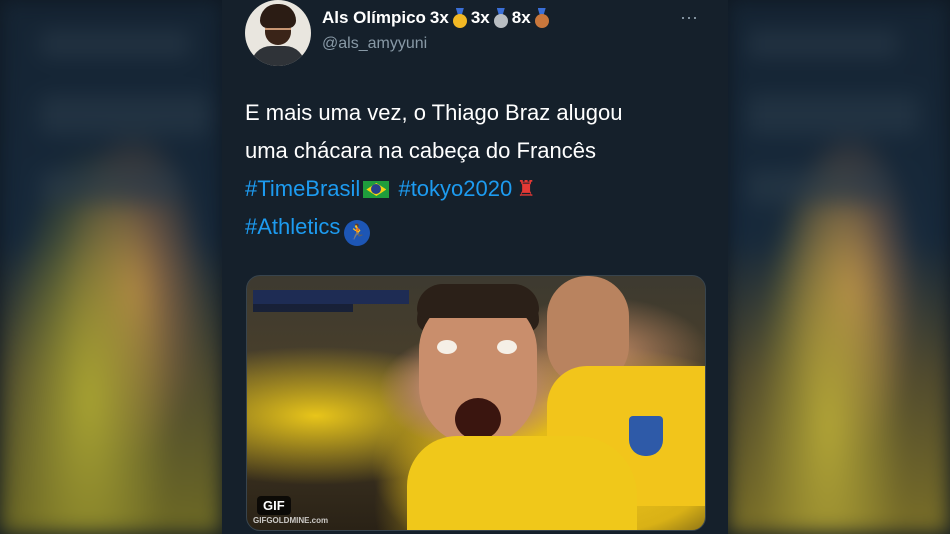  I want to click on tweet-text-line: uma chácara na cabeça do Francês, so click(420, 150).